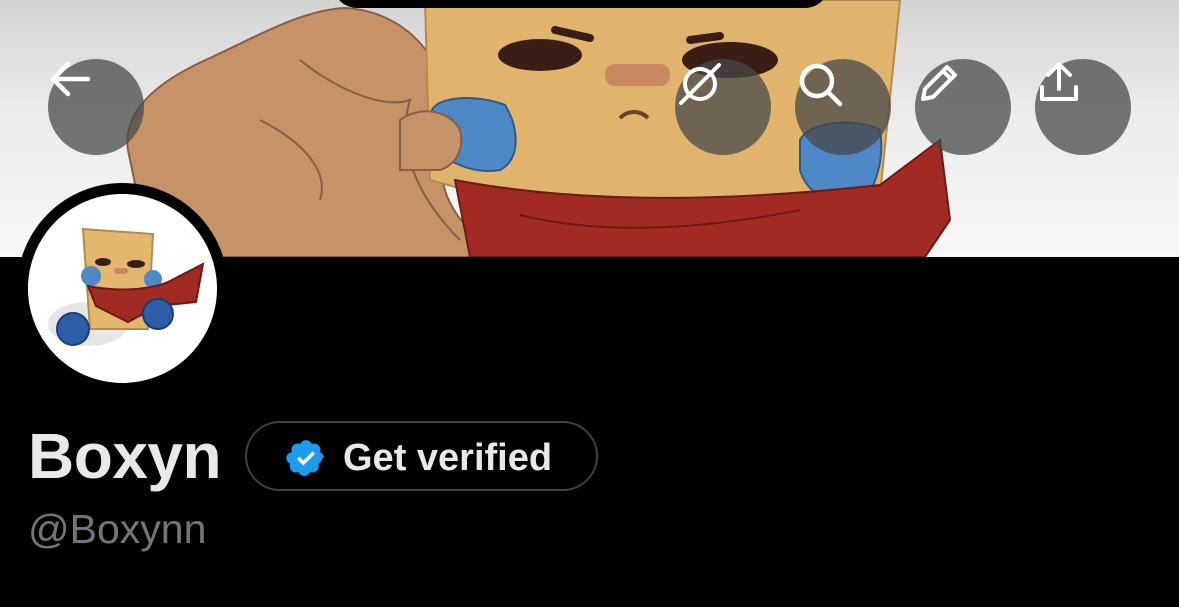 The width and height of the screenshot is (1179, 607). What do you see at coordinates (1059, 81) in the screenshot?
I see `share-icon` at bounding box center [1059, 81].